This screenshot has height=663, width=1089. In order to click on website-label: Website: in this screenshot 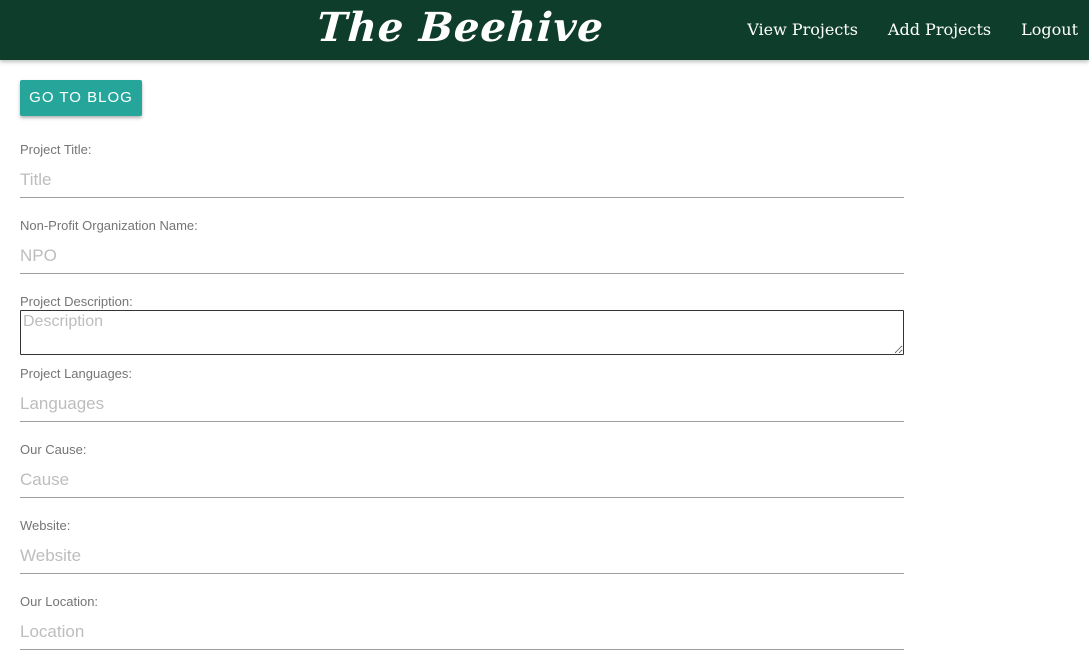, I will do `click(45, 525)`.